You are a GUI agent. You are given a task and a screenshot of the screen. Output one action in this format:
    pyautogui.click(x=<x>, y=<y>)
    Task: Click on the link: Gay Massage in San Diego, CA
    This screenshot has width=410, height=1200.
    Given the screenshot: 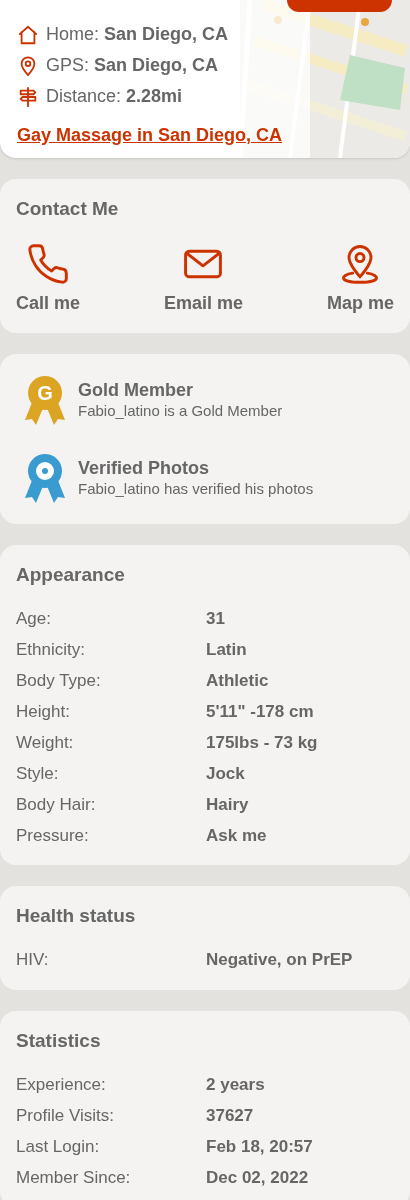 What is the action you would take?
    pyautogui.click(x=150, y=135)
    